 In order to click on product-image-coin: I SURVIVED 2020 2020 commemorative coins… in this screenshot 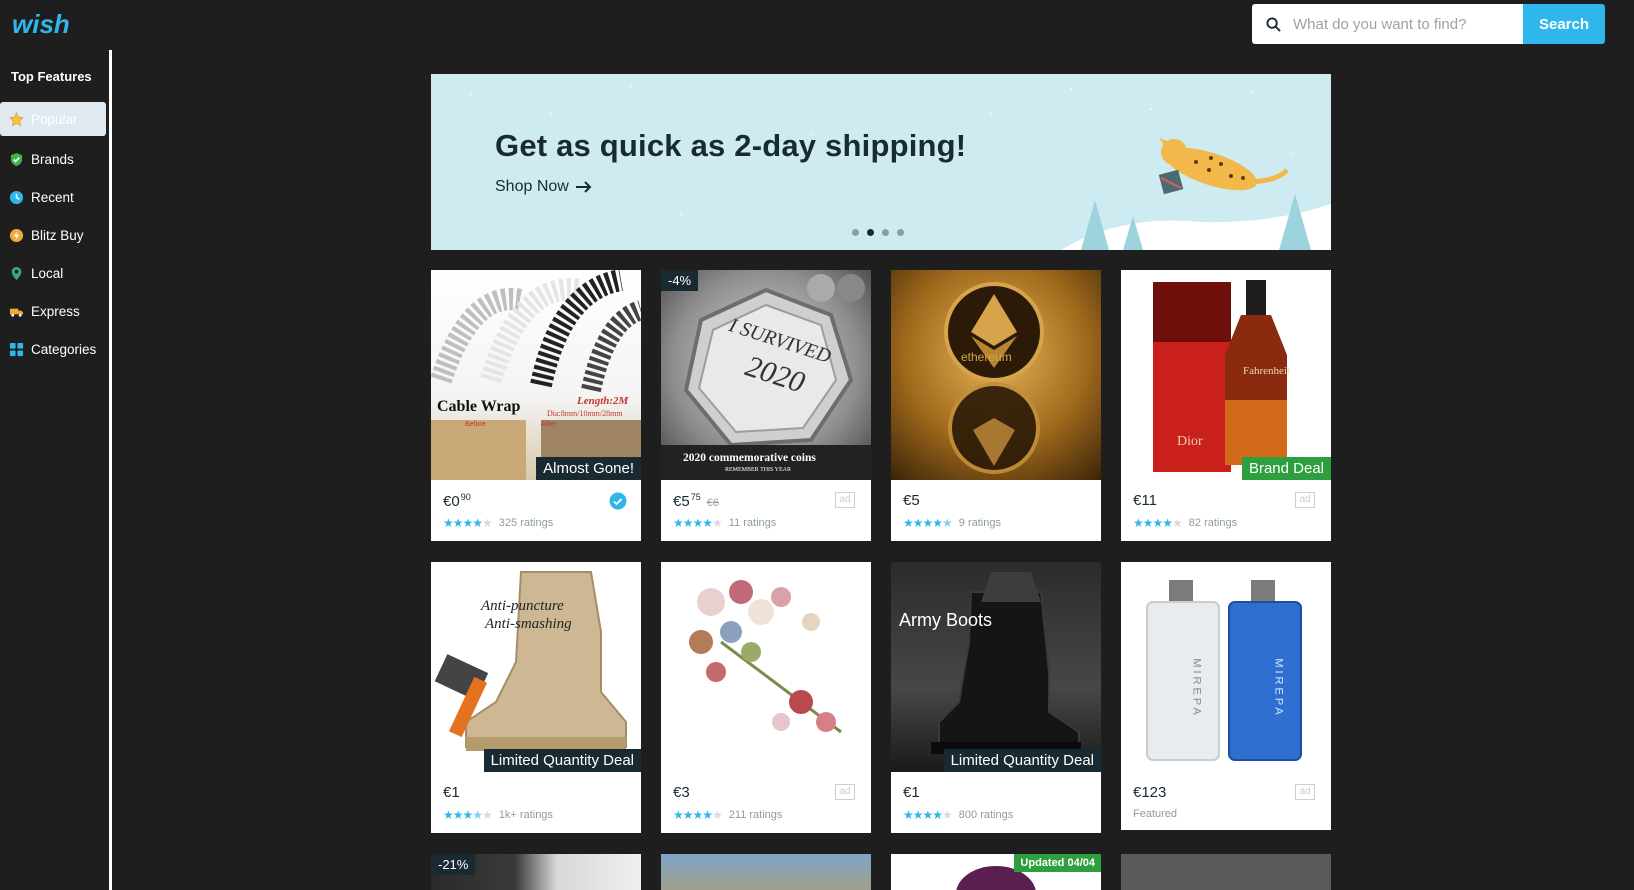, I will do `click(766, 375)`.